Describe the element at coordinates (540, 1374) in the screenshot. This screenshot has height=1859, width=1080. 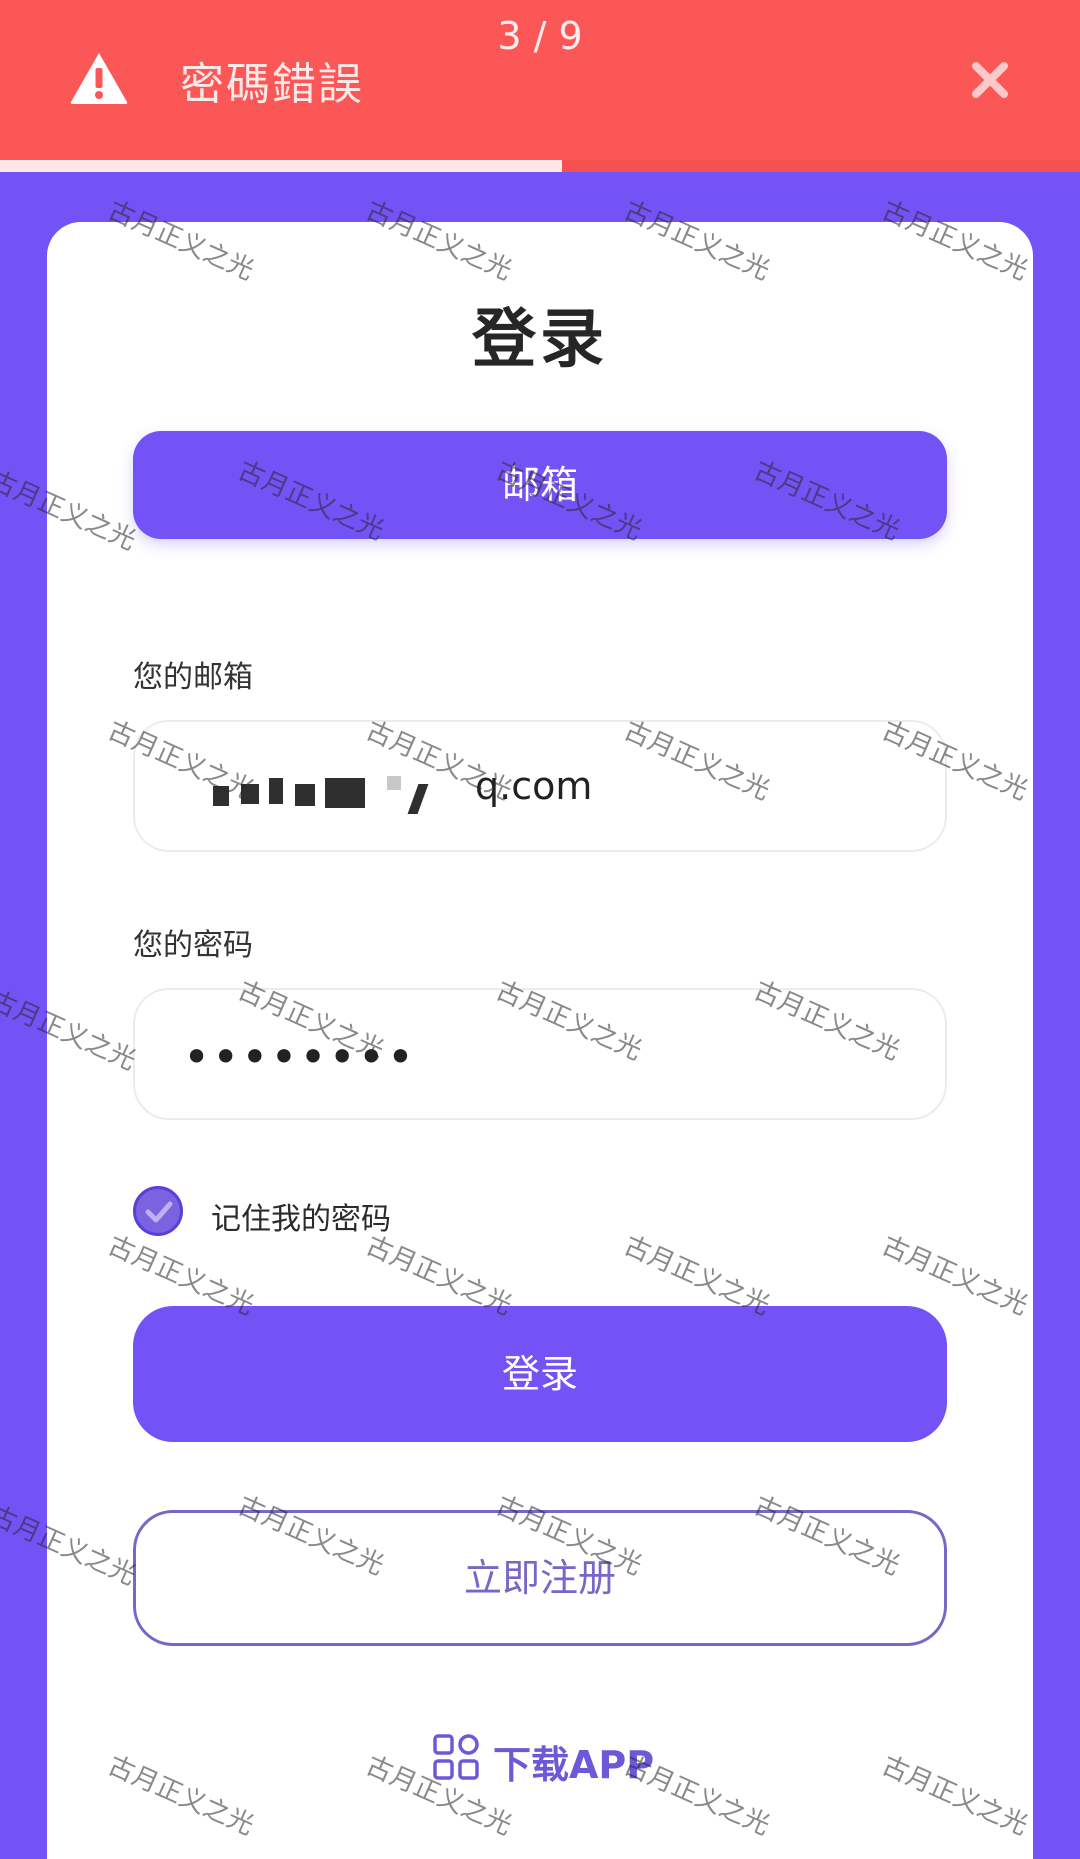
I see `login-button: 登录` at that location.